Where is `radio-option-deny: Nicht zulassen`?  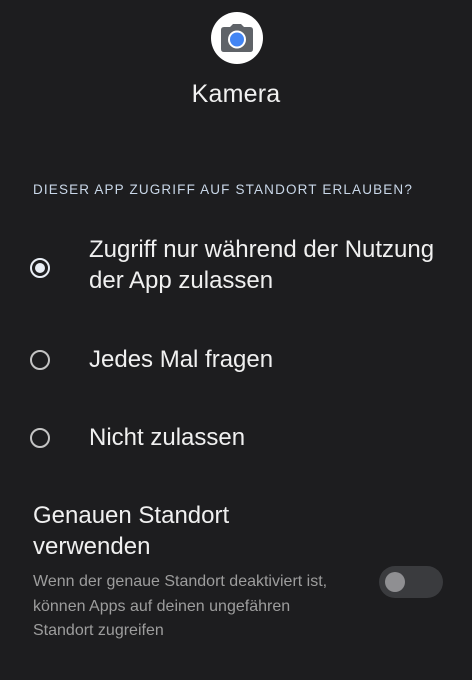 radio-option-deny: Nicht zulassen is located at coordinates (236, 438).